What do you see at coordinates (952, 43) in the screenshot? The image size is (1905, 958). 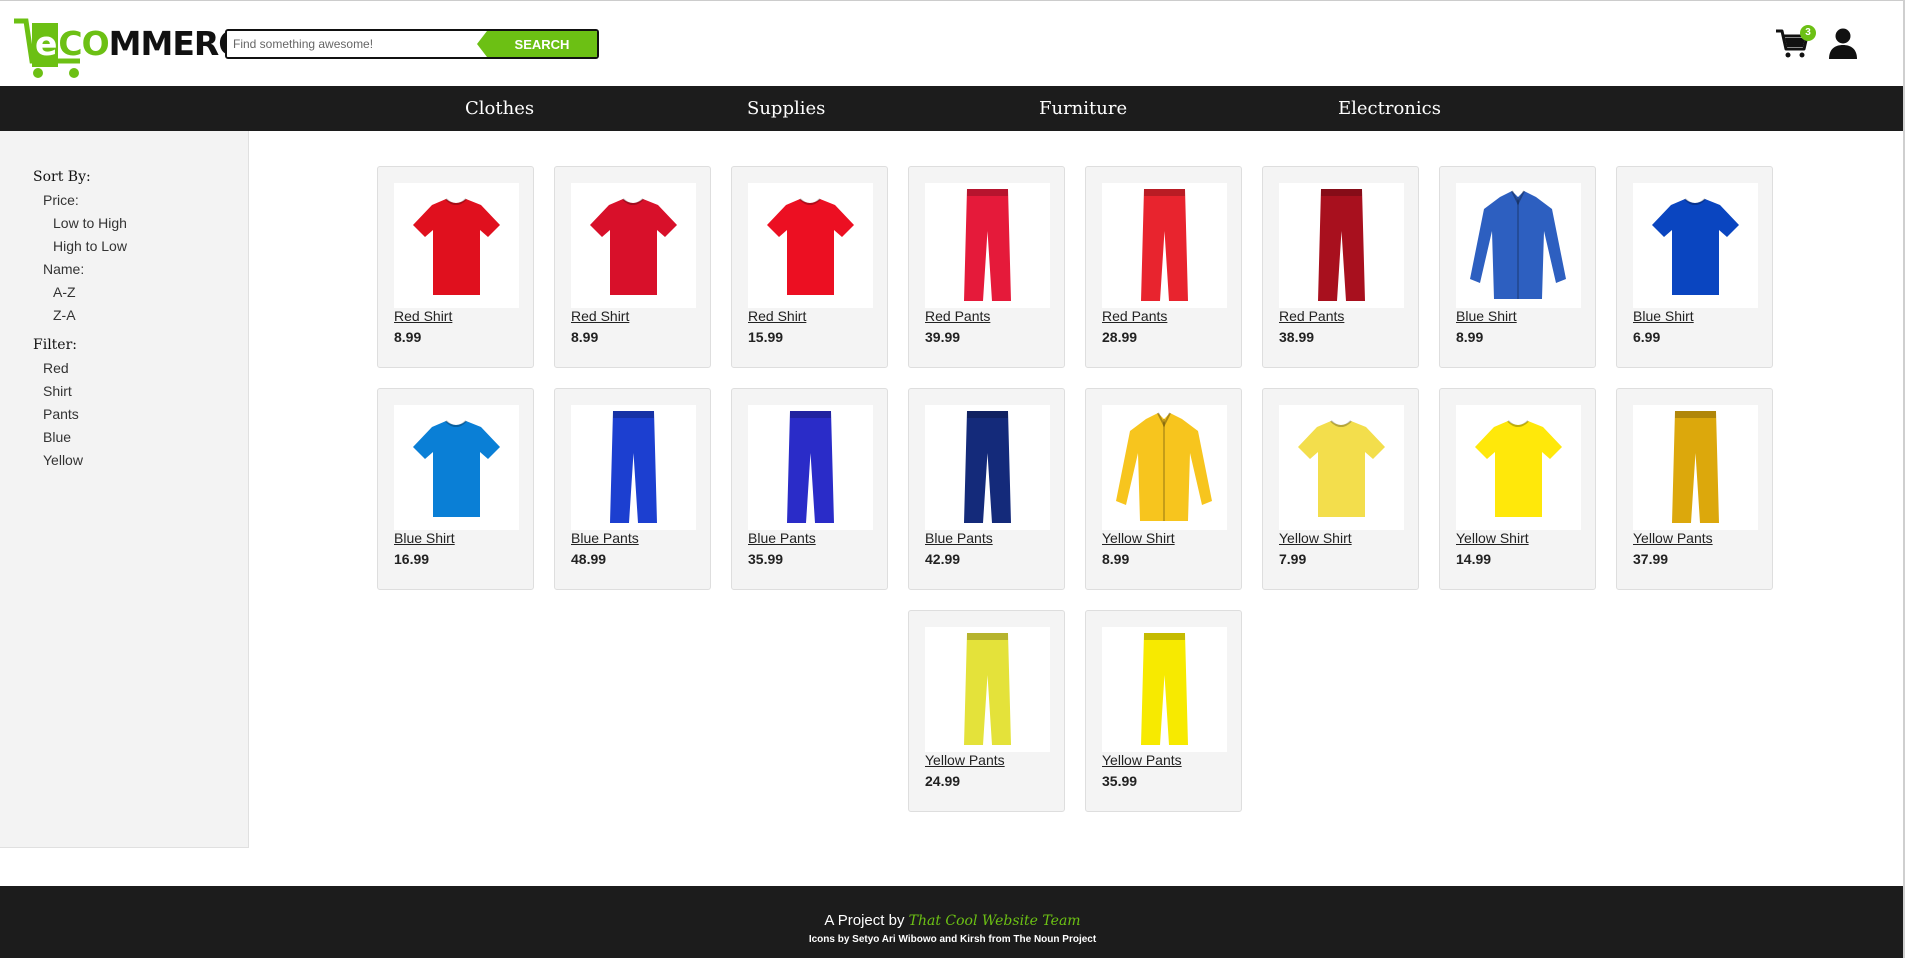 I see `top-bar: eCOMMERCE SEARCH 3` at bounding box center [952, 43].